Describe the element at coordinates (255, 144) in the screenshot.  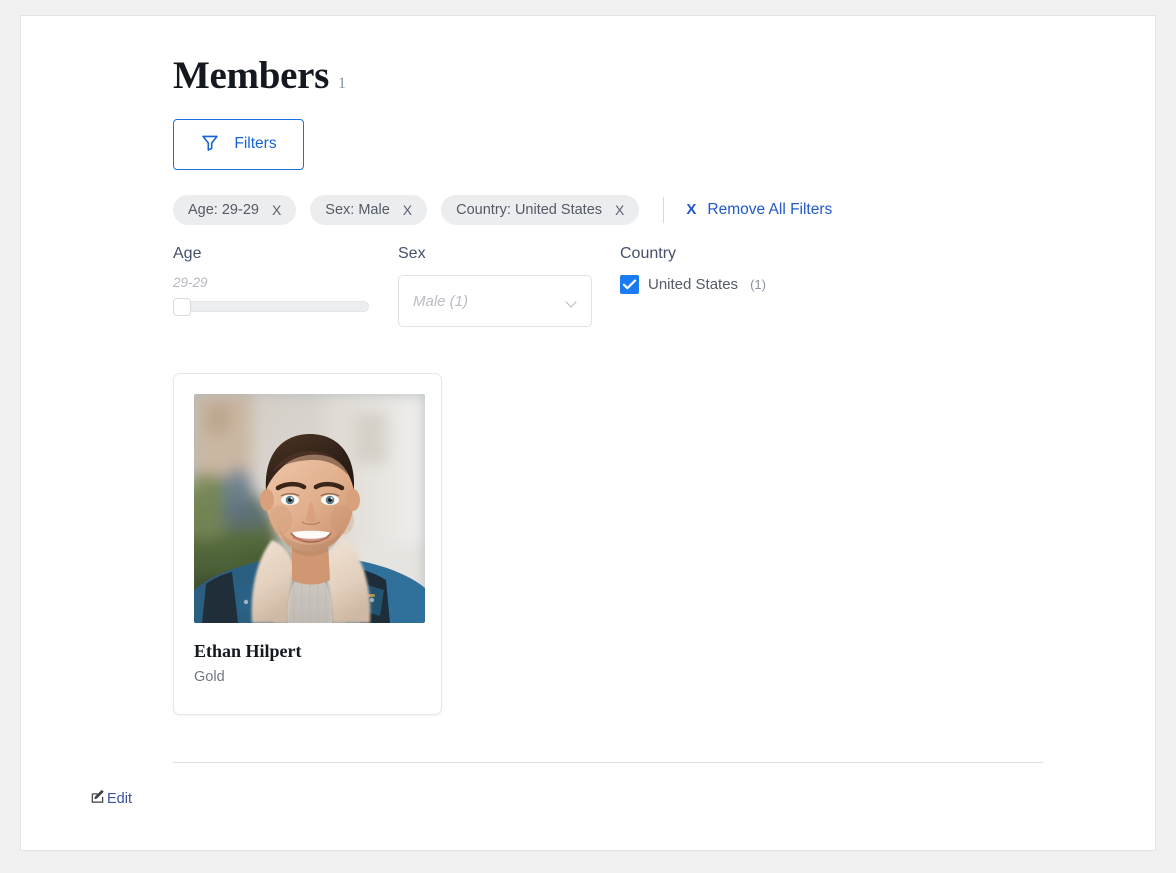
I see `filters-button-label: Filters` at that location.